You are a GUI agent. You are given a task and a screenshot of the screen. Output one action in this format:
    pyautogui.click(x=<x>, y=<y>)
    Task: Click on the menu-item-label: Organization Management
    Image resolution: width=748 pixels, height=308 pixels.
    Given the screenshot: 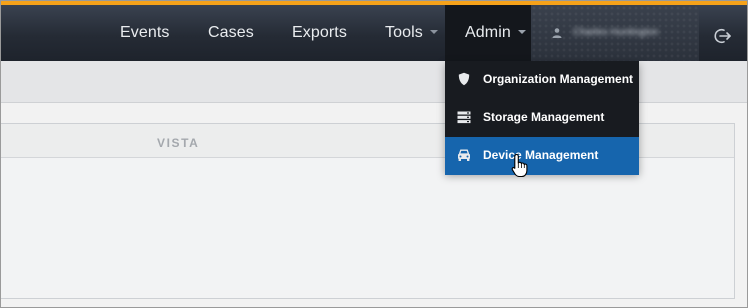 What is the action you would take?
    pyautogui.click(x=558, y=79)
    